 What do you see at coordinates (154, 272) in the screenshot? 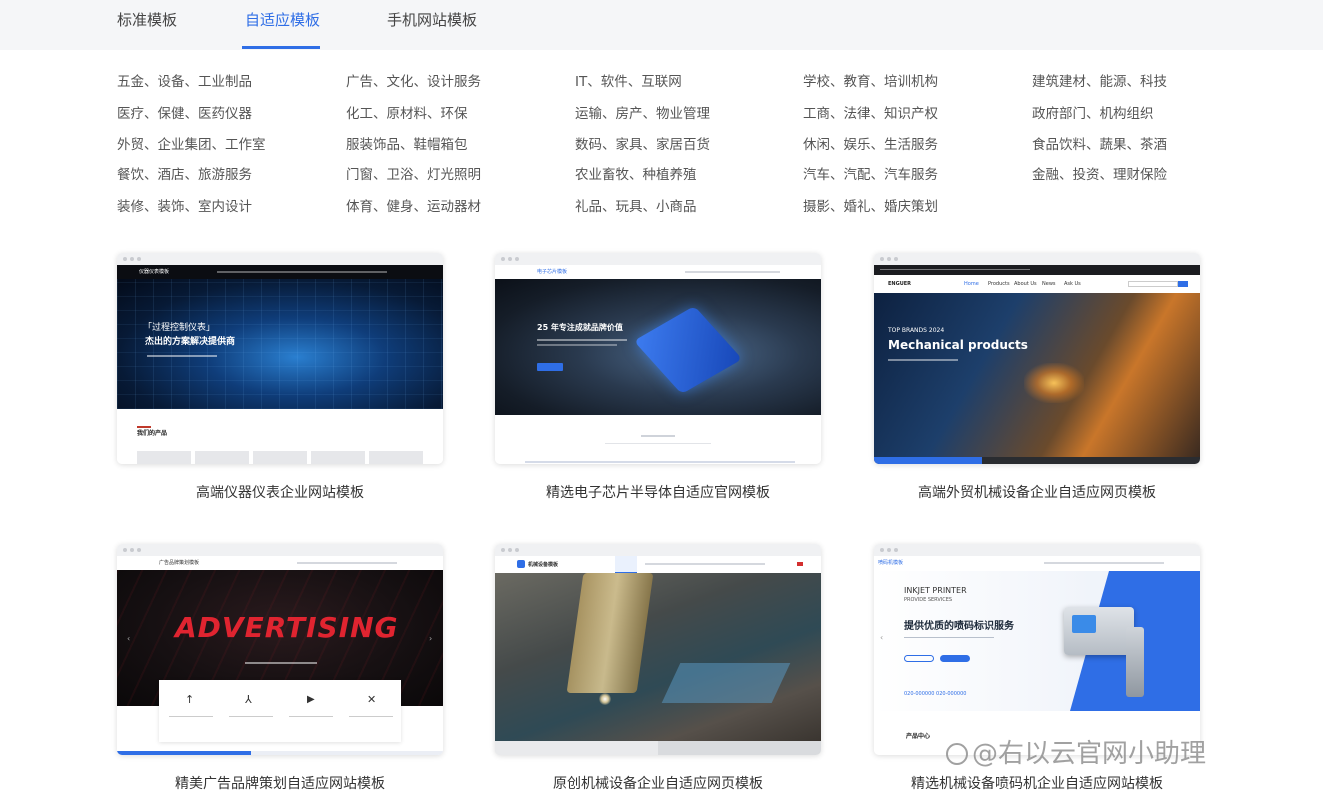
I see `preview-logo: 仪器仪表模板` at bounding box center [154, 272].